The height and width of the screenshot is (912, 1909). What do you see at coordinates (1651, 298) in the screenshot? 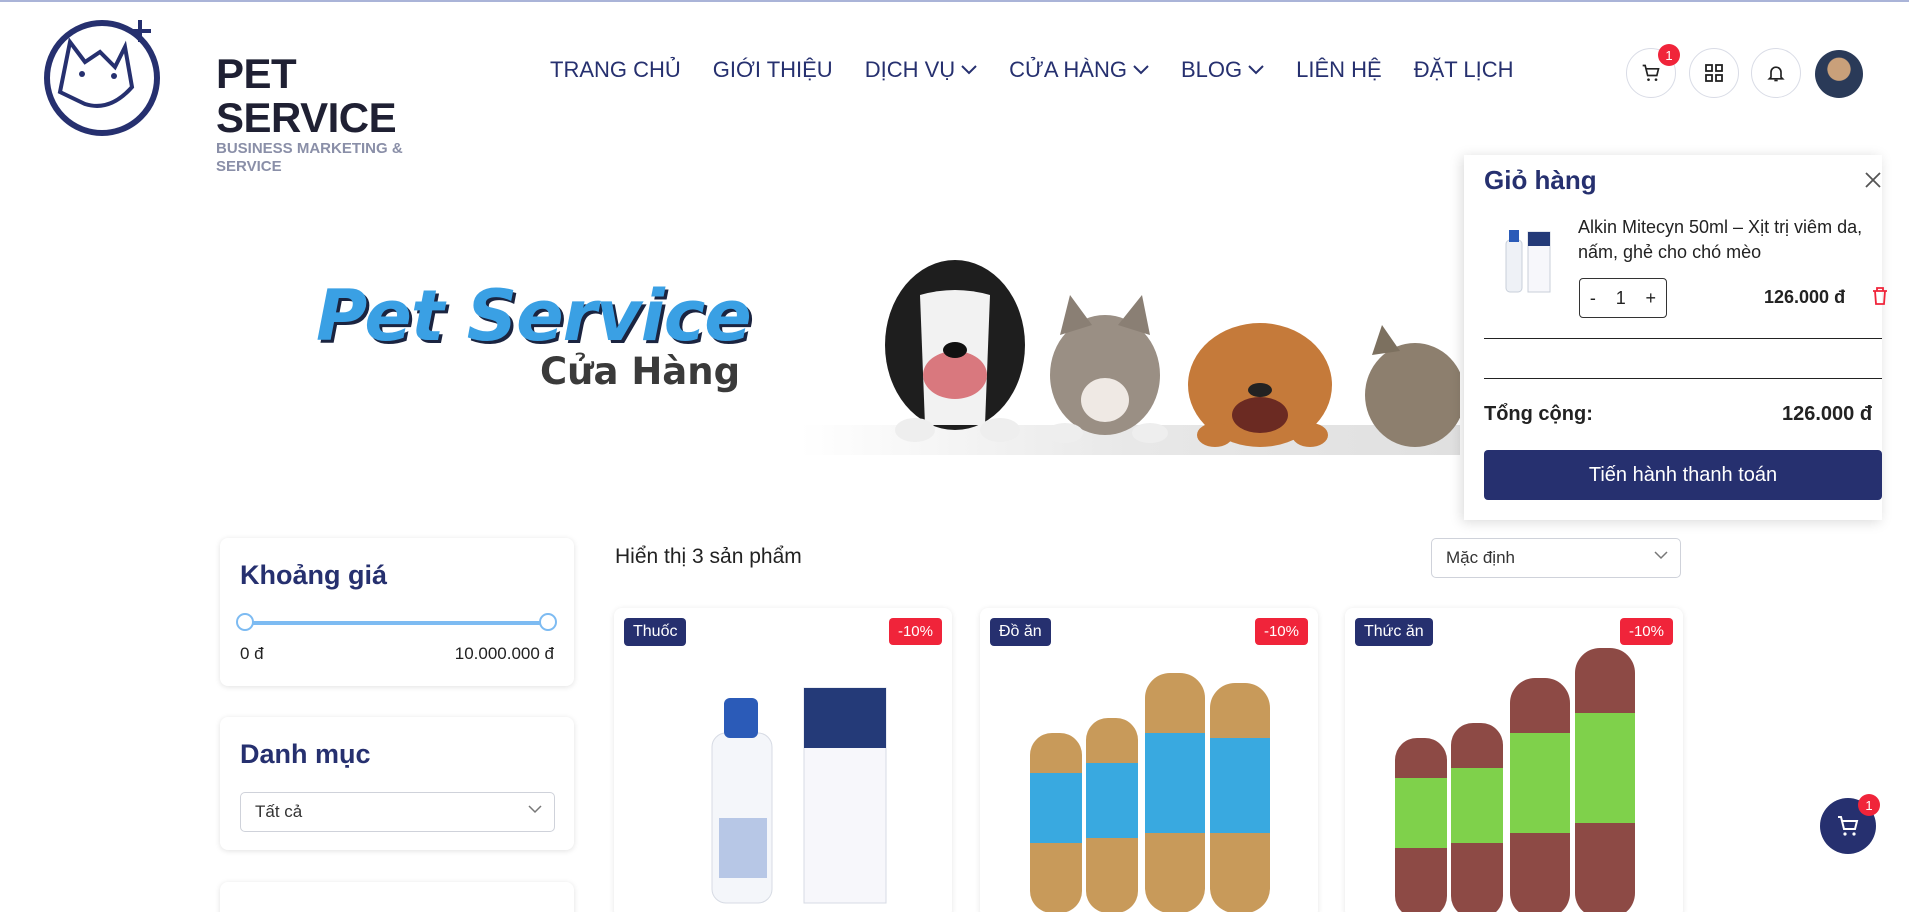
I see `increment-button: +` at bounding box center [1651, 298].